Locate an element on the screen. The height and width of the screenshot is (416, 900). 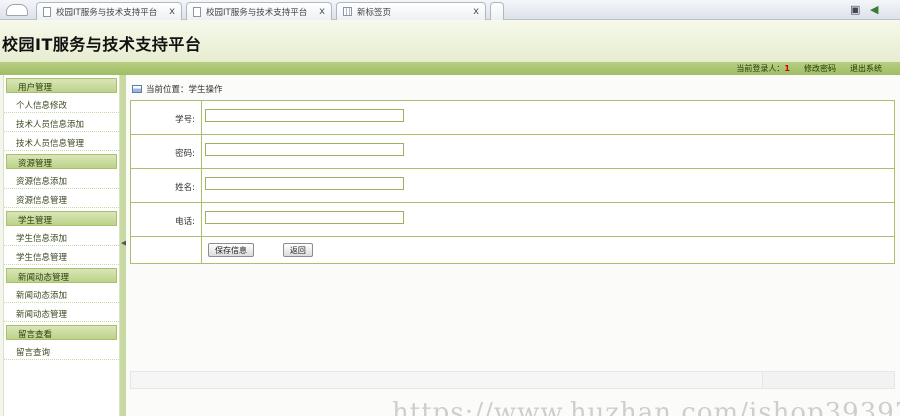
form-row-phone: 电话: is located at coordinates (512, 220).